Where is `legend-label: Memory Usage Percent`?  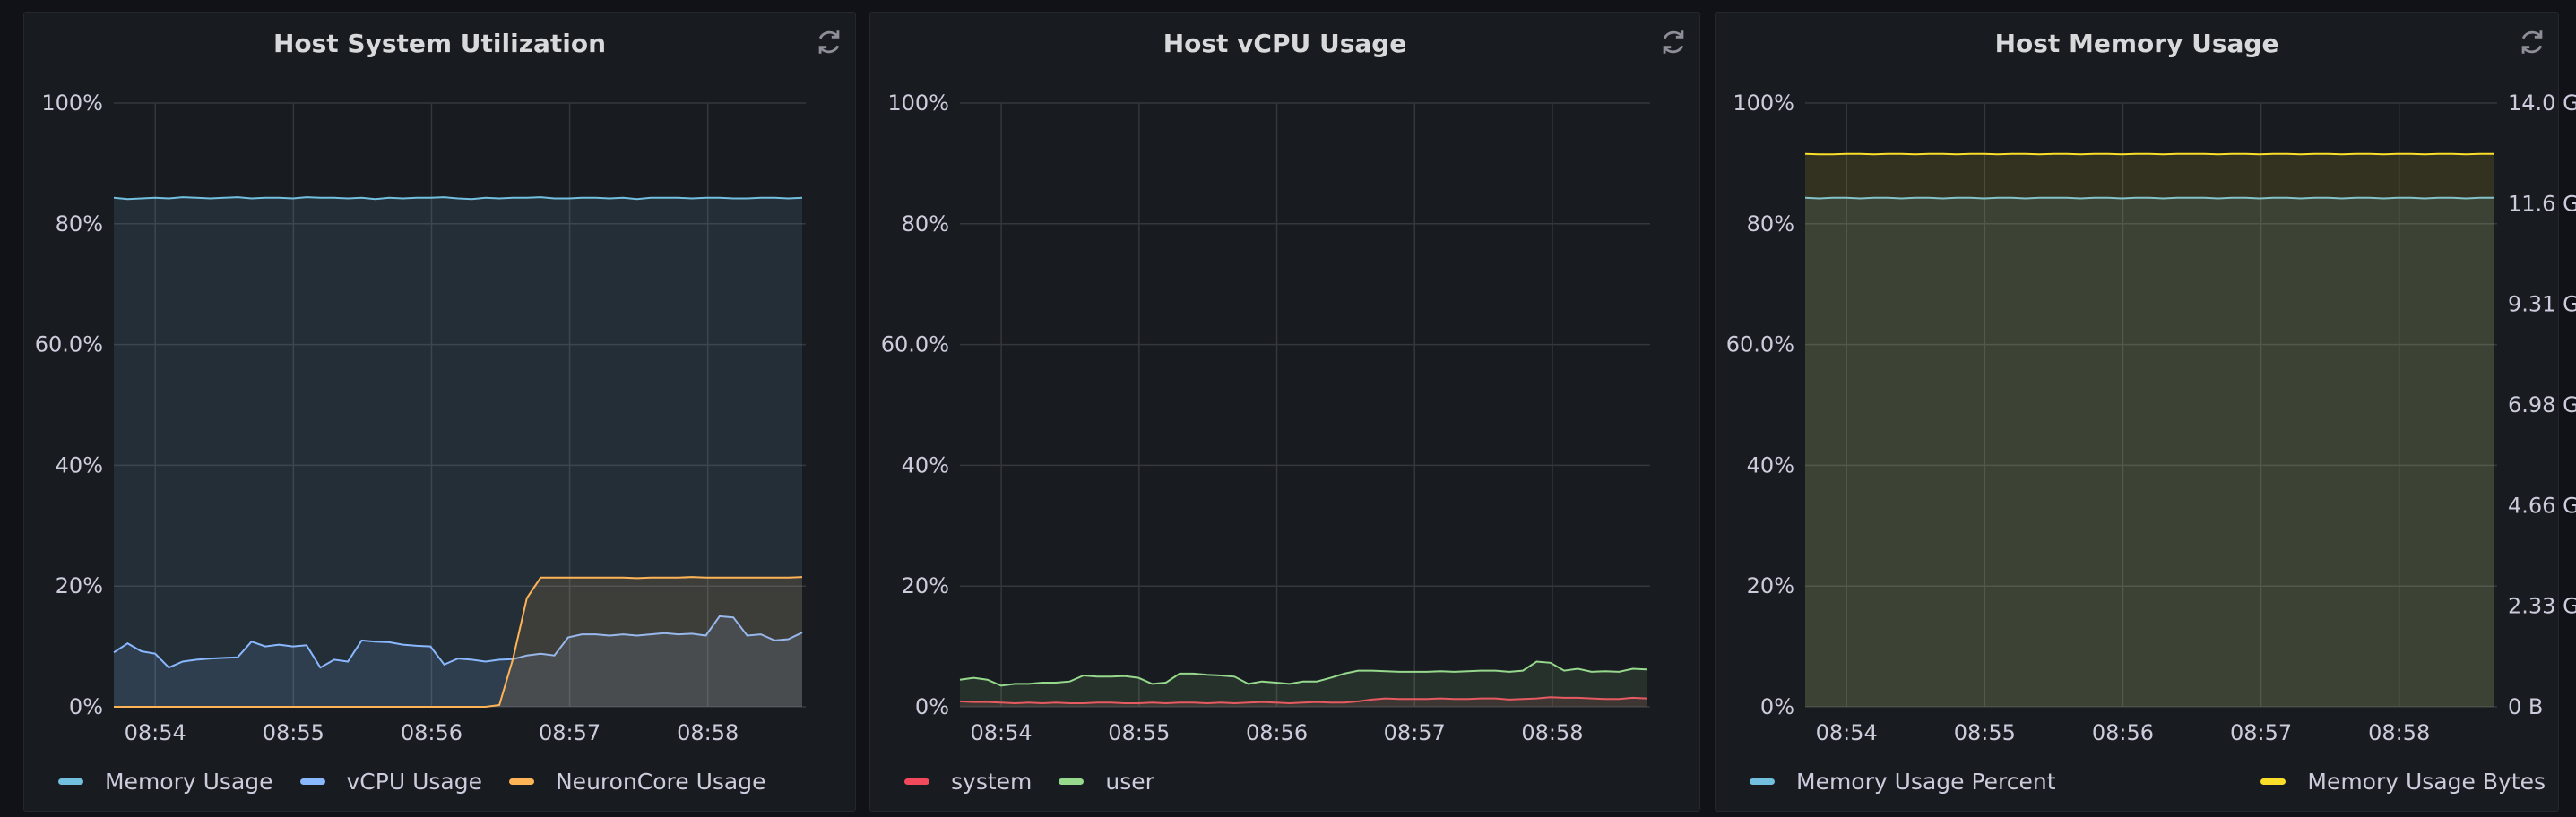
legend-label: Memory Usage Percent is located at coordinates (1926, 782).